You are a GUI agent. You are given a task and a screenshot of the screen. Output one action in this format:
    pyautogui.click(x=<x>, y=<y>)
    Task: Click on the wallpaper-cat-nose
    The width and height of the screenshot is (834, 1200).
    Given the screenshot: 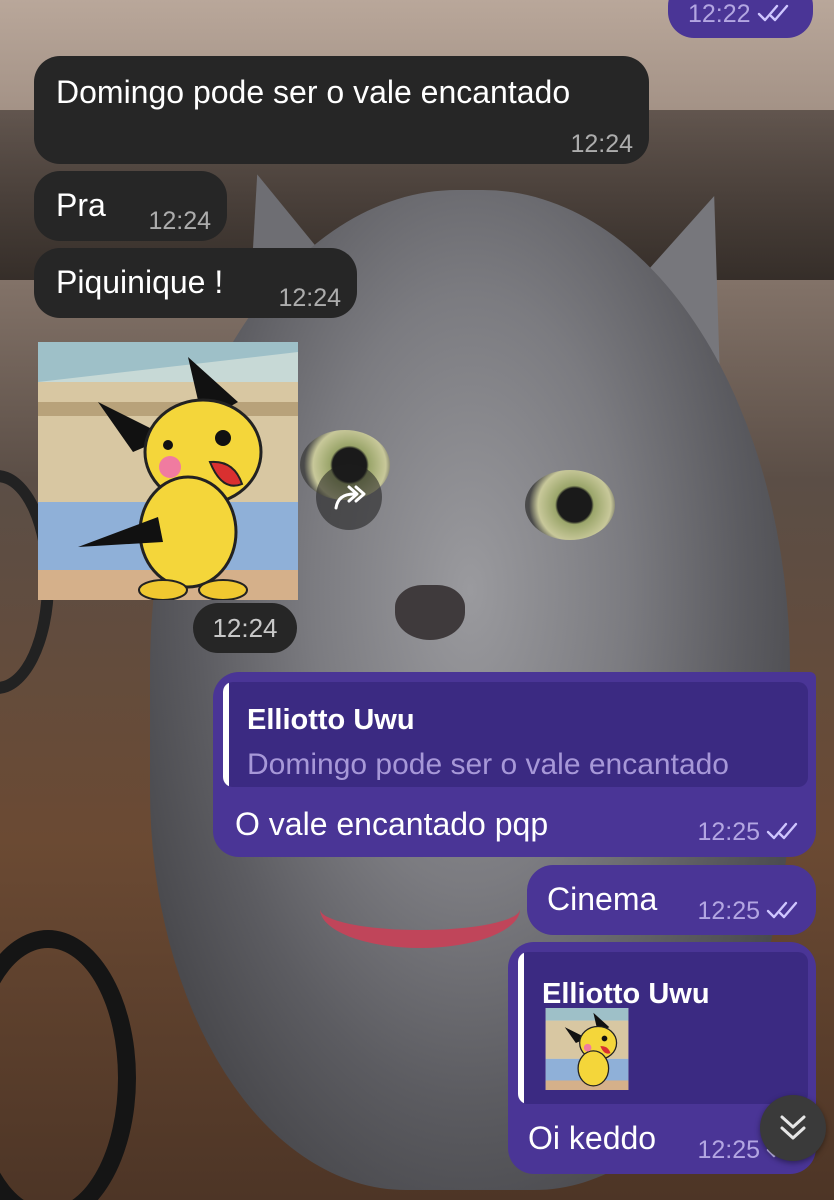 What is the action you would take?
    pyautogui.click(x=430, y=612)
    